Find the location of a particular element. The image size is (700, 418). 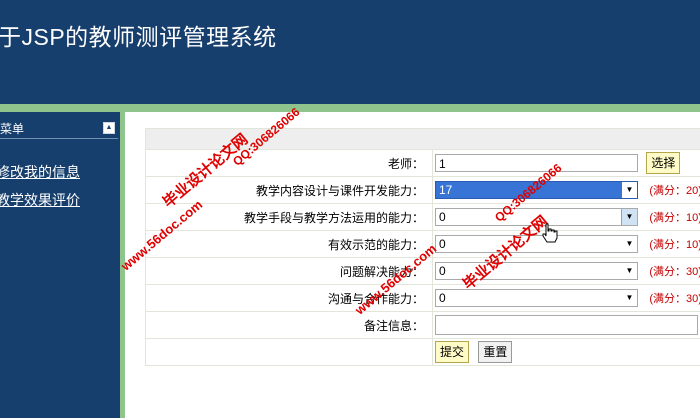

submit-button: 提交 is located at coordinates (452, 352).